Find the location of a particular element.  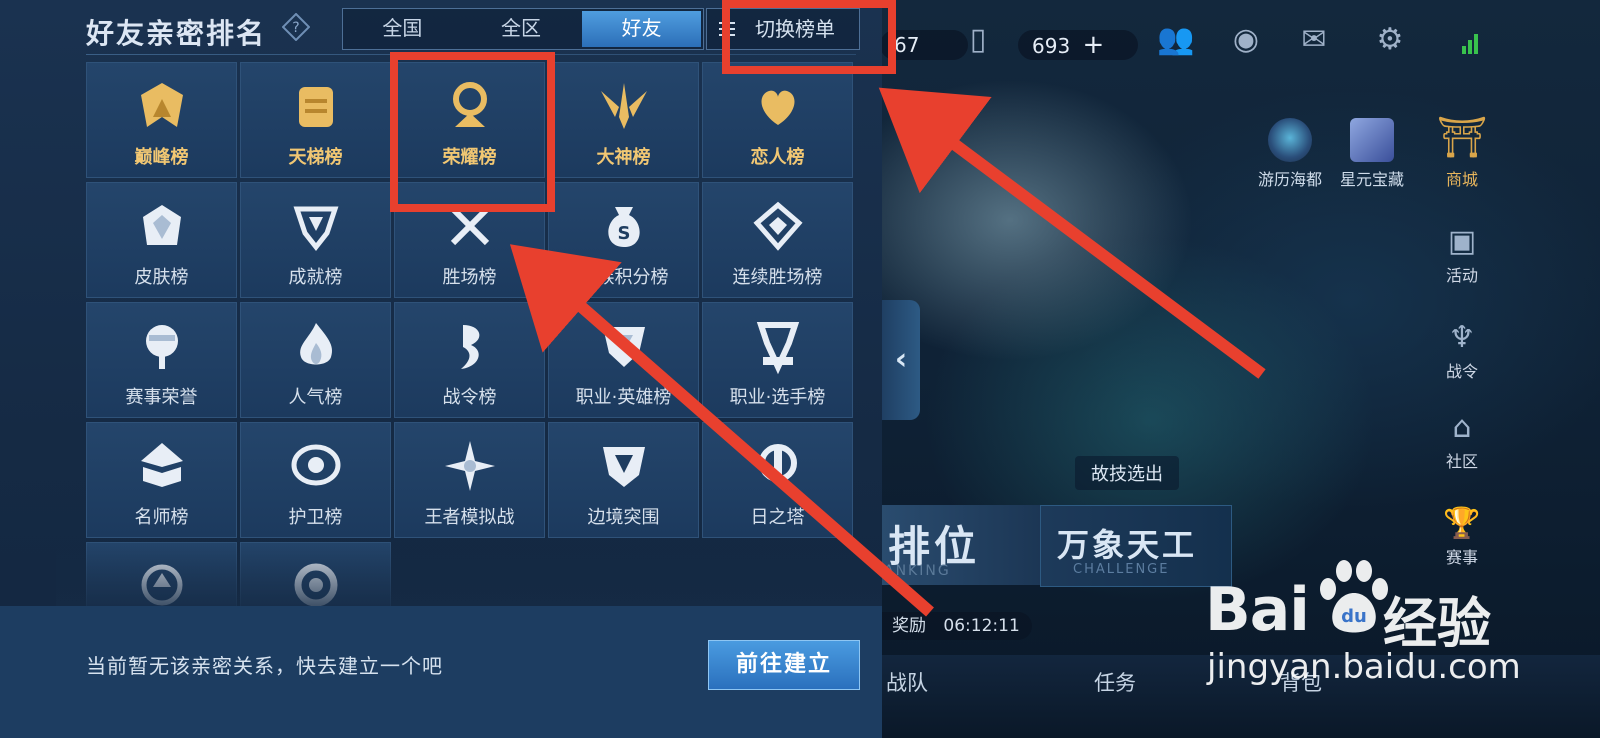

help-icon: ? is located at coordinates (296, 27).